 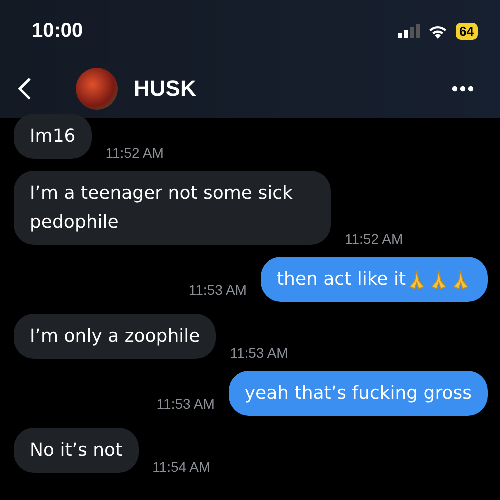 I want to click on more-icon, so click(x=463, y=89).